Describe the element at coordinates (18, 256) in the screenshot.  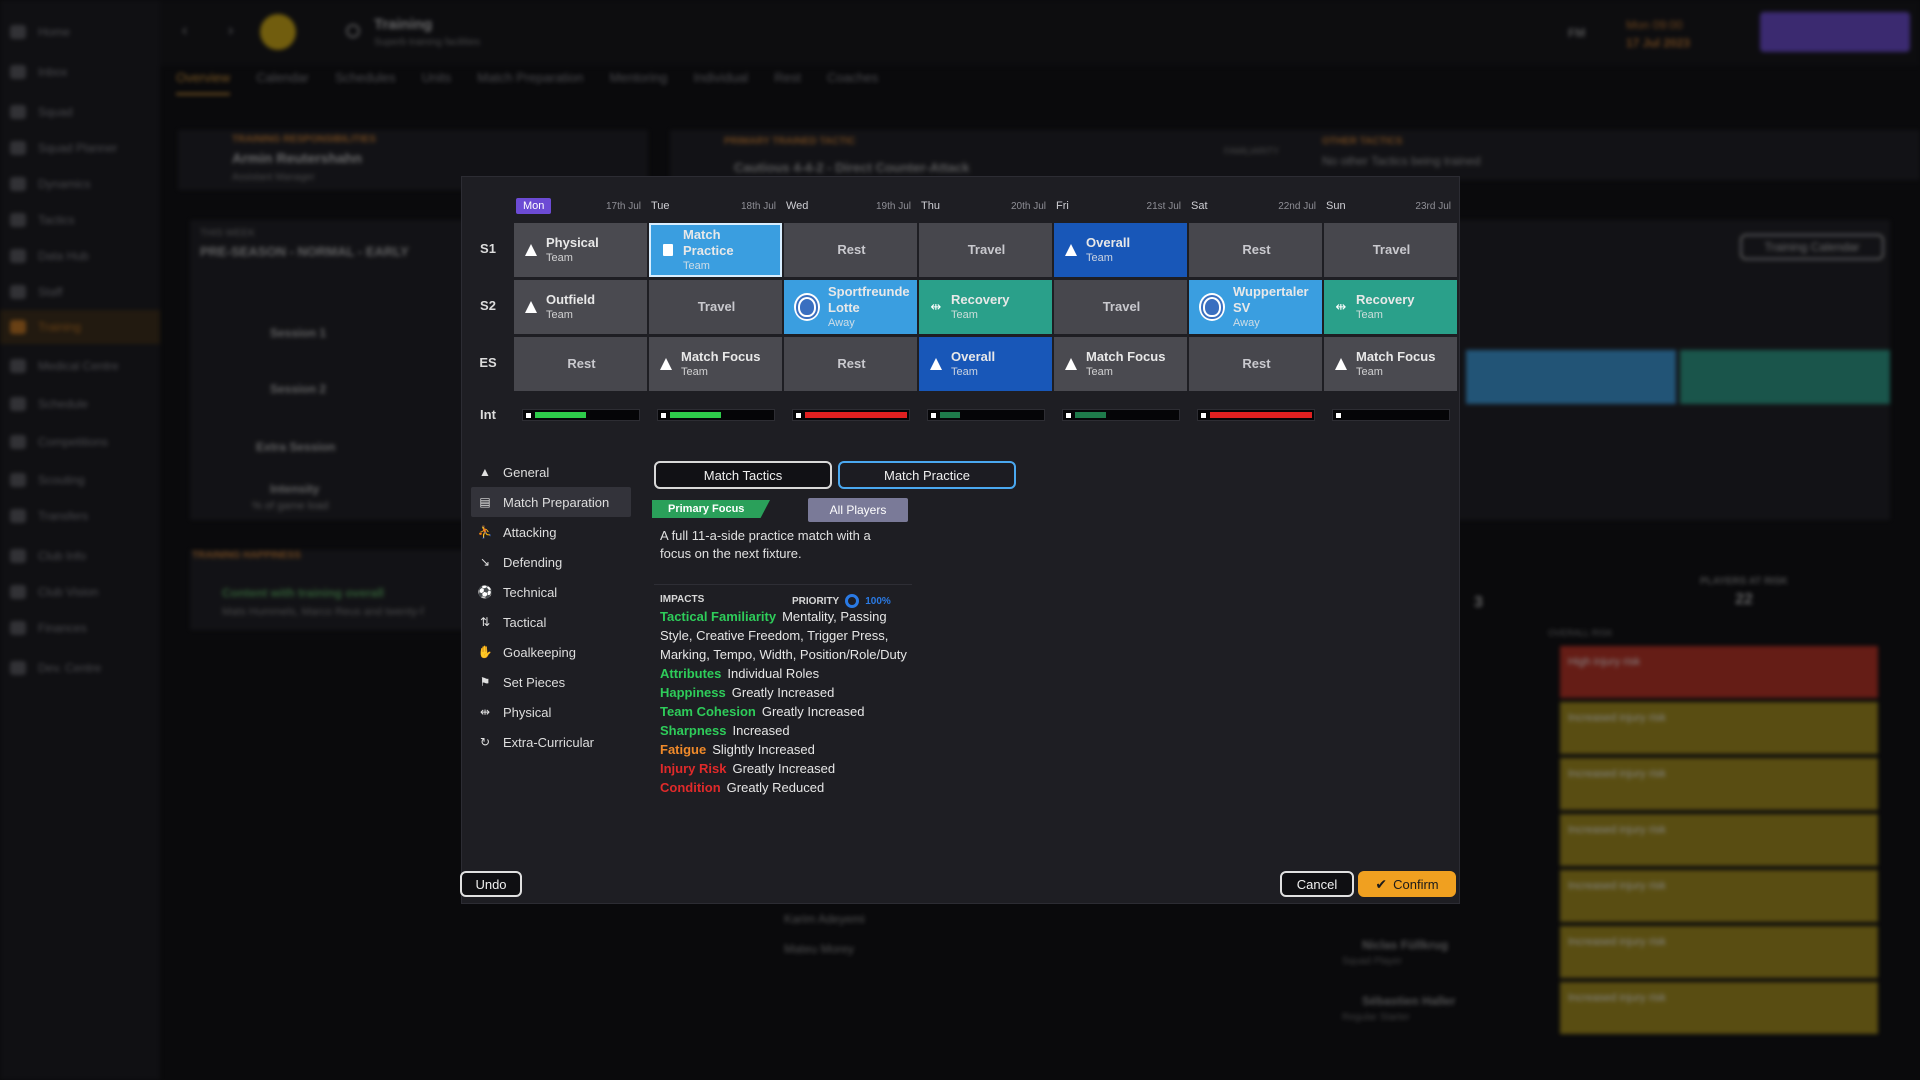
I see `data-hub-icon` at that location.